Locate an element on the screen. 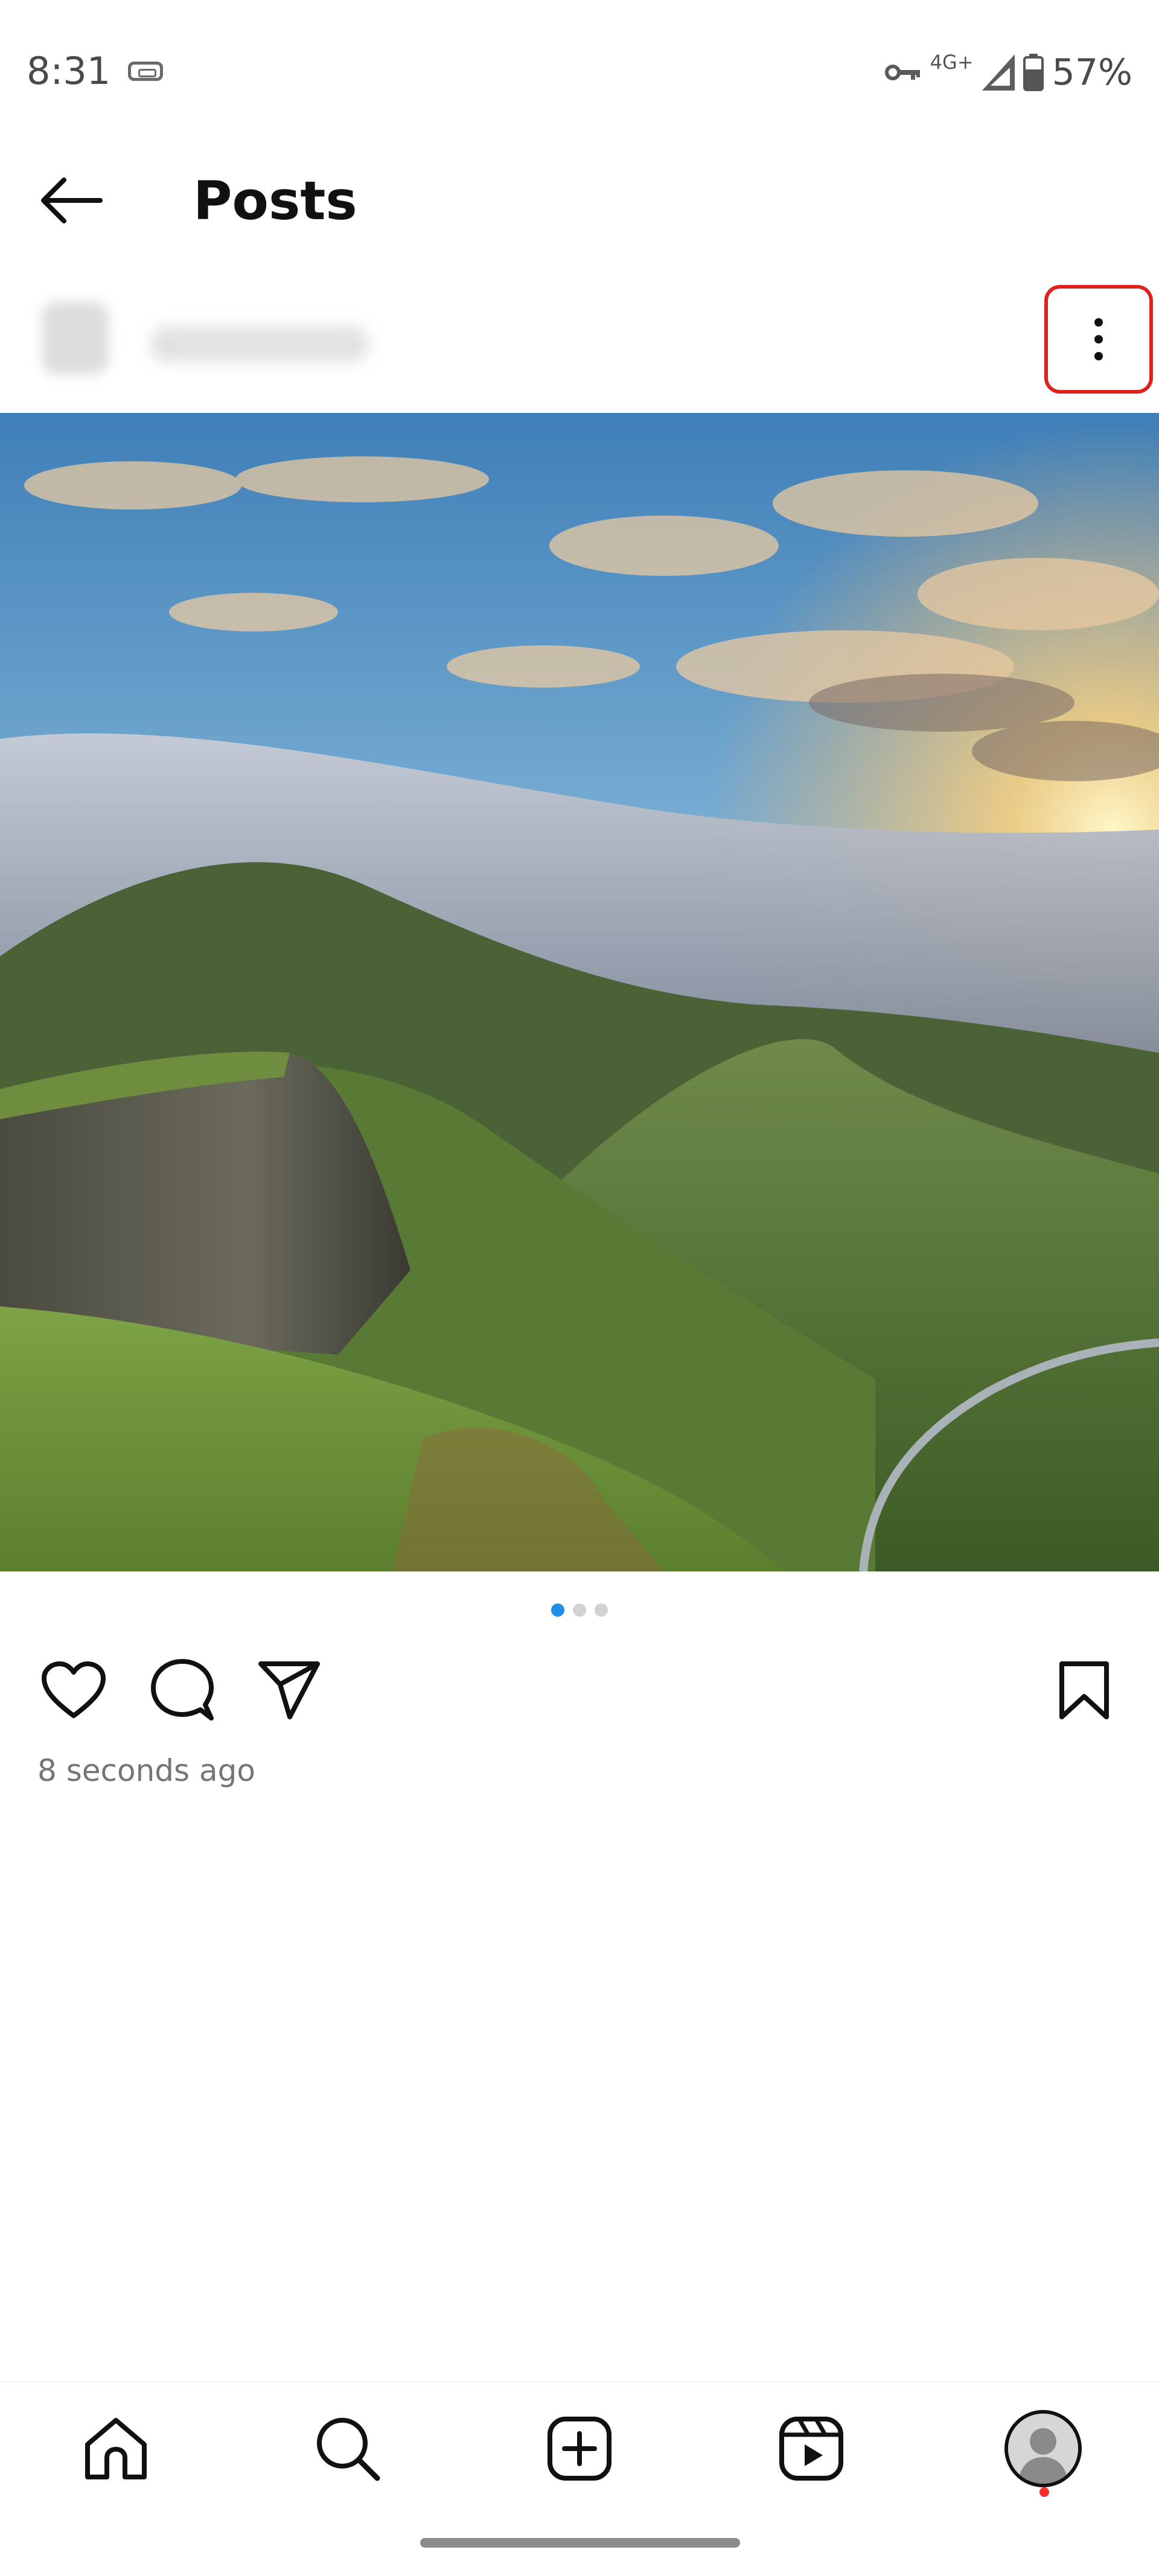 The width and height of the screenshot is (1159, 2576). comment-button is located at coordinates (182, 1690).